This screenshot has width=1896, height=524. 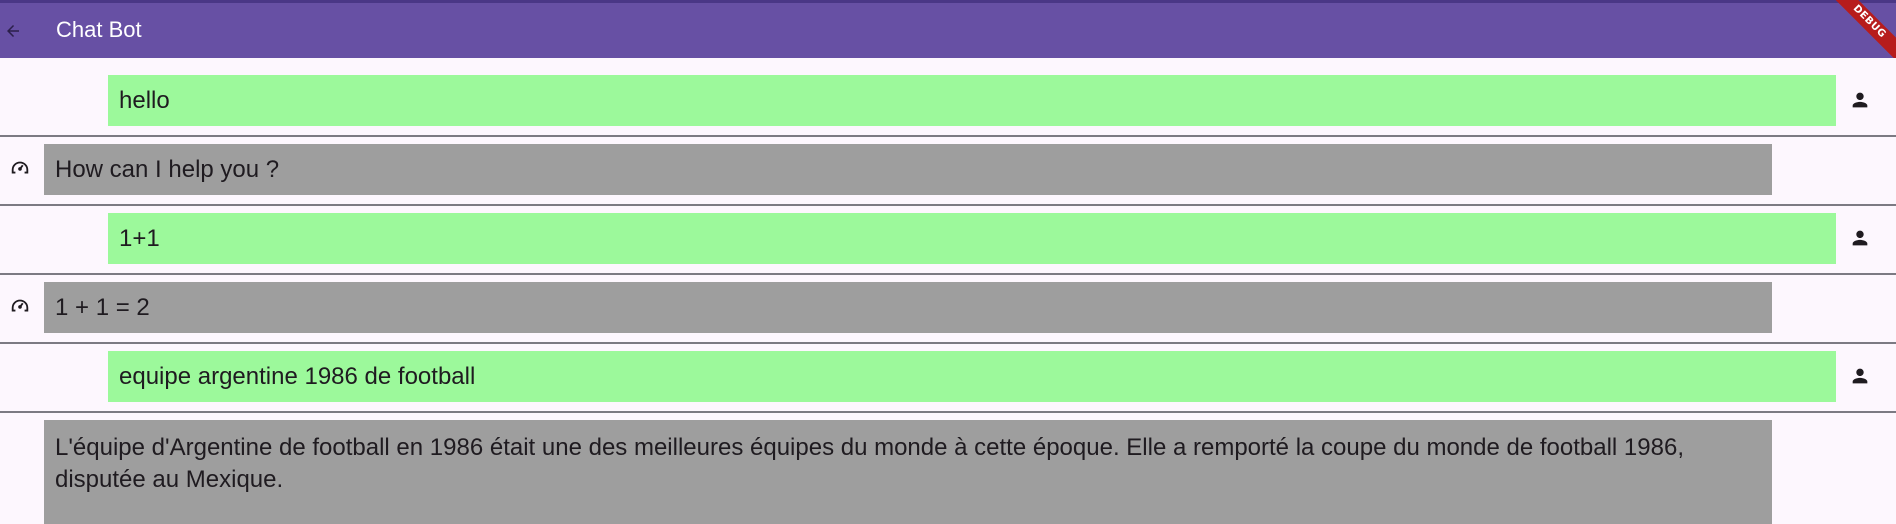 I want to click on bot-message-bubble: 1 + 1 = 2, so click(x=908, y=307).